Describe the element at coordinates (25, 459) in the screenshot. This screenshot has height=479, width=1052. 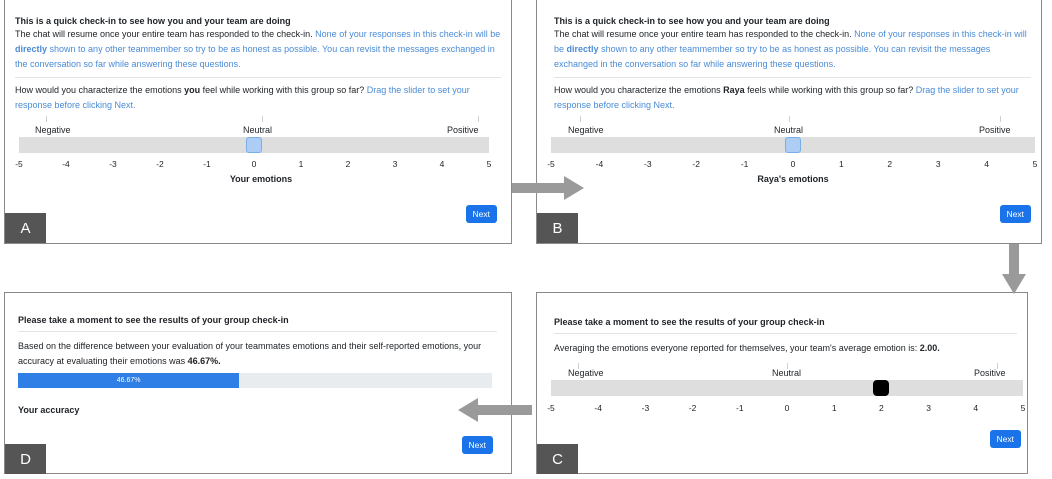
I see `panel-letter-d: D` at that location.